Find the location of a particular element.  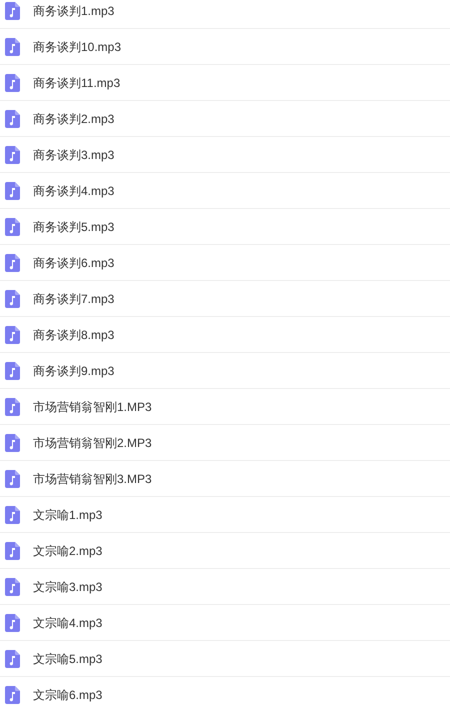

file-name: 商务谈判1.mp3 is located at coordinates (73, 11).